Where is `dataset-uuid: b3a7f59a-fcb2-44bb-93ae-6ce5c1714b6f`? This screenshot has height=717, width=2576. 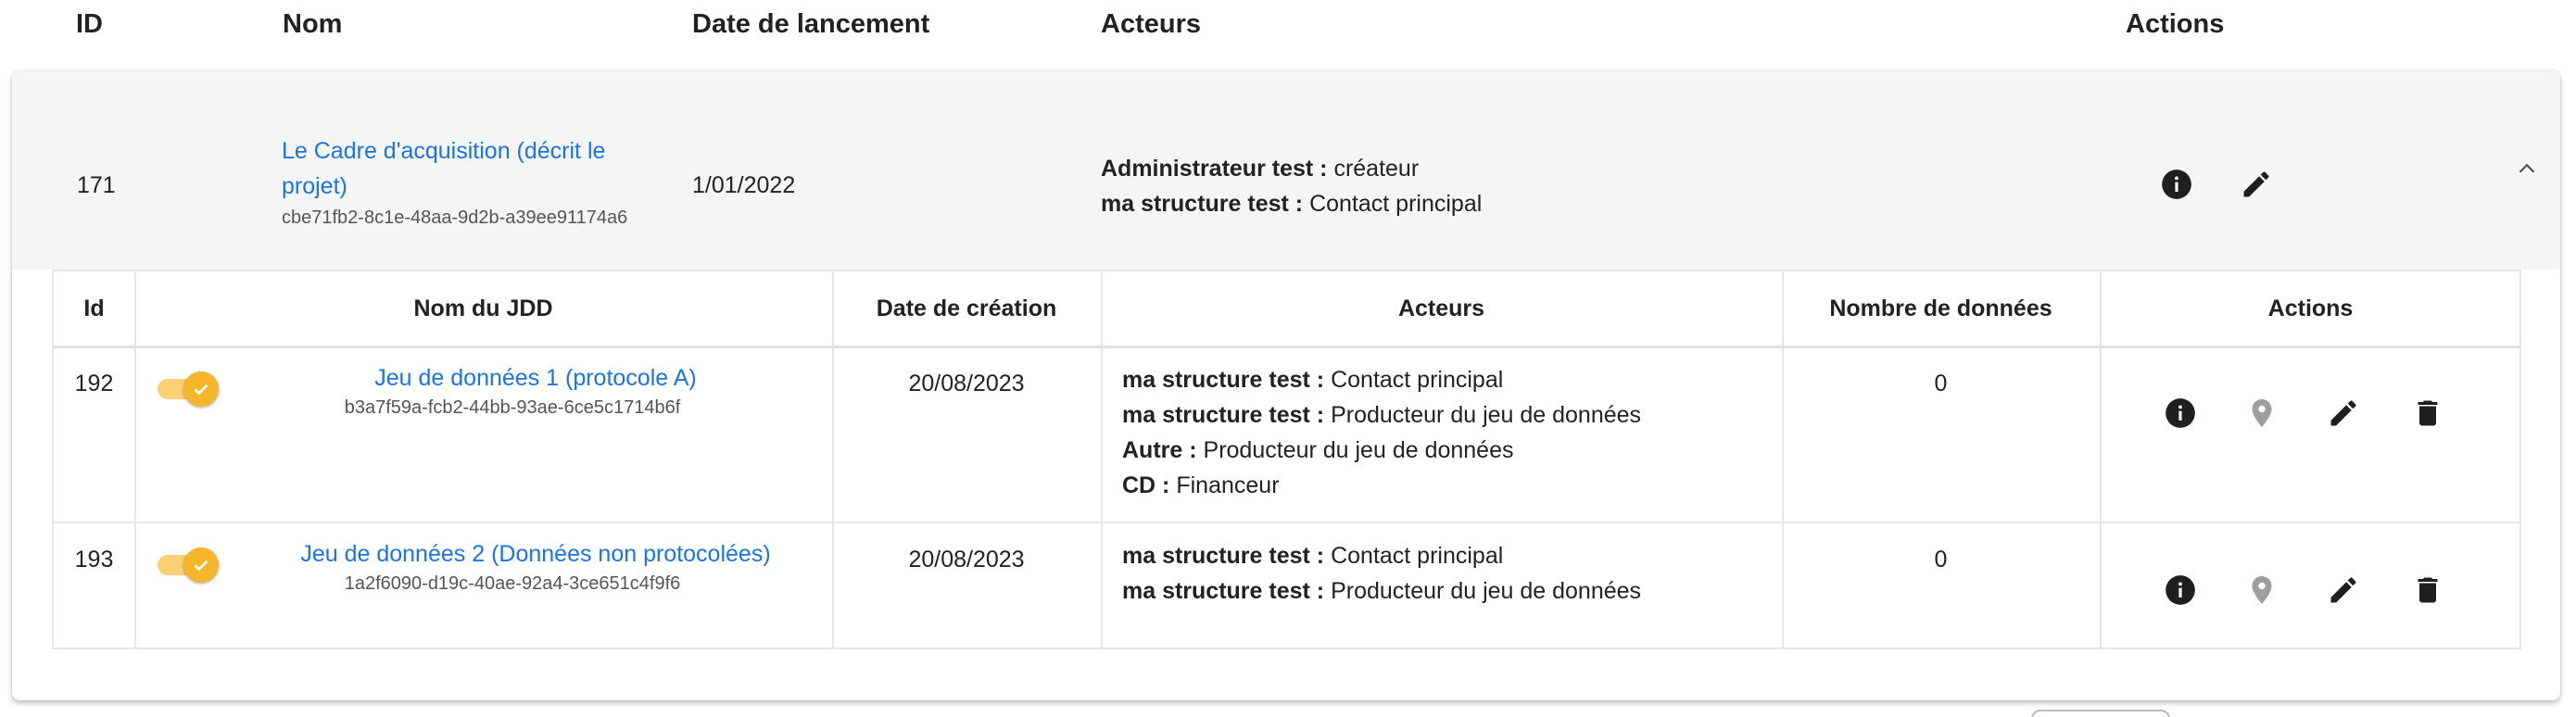 dataset-uuid: b3a7f59a-fcb2-44bb-93ae-6ce5c1714b6f is located at coordinates (513, 408).